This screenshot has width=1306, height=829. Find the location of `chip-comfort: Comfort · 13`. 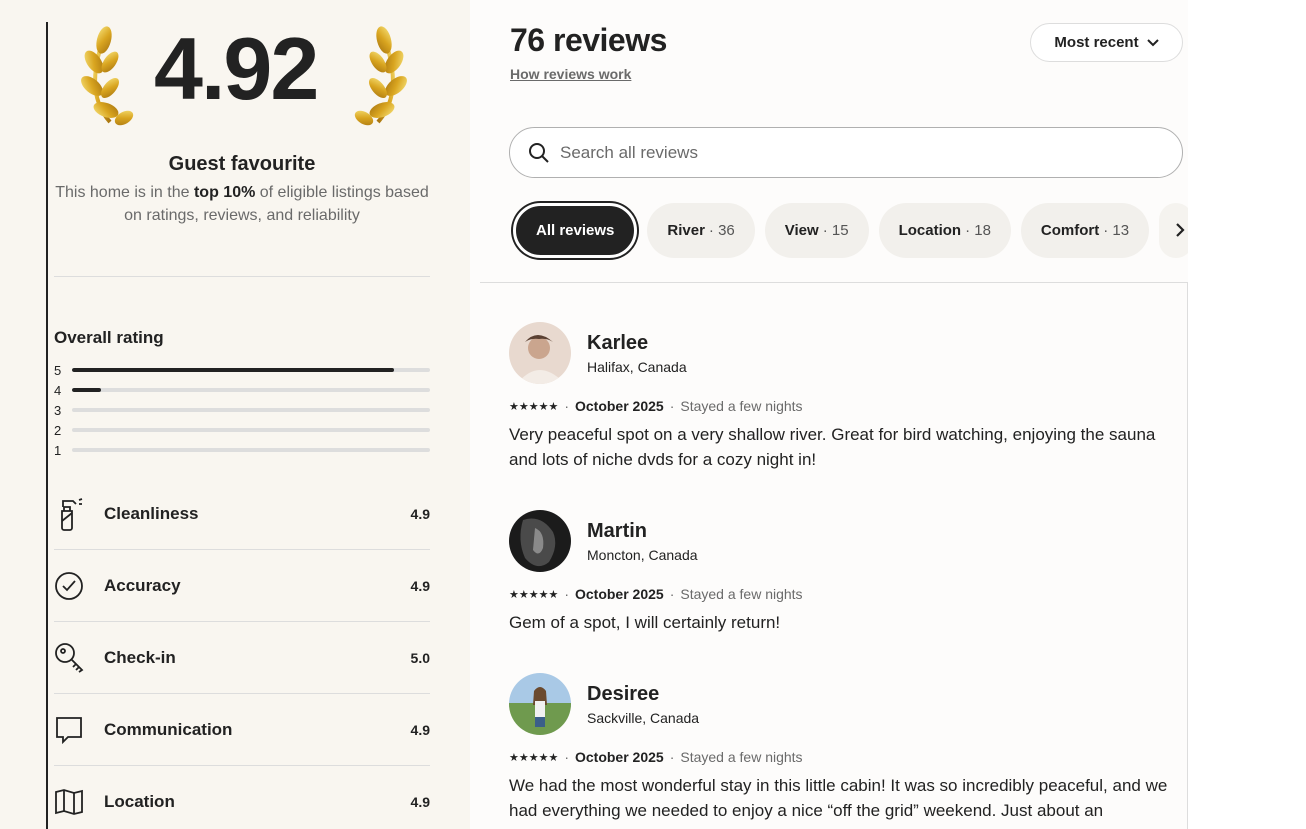

chip-comfort: Comfort · 13 is located at coordinates (1085, 230).